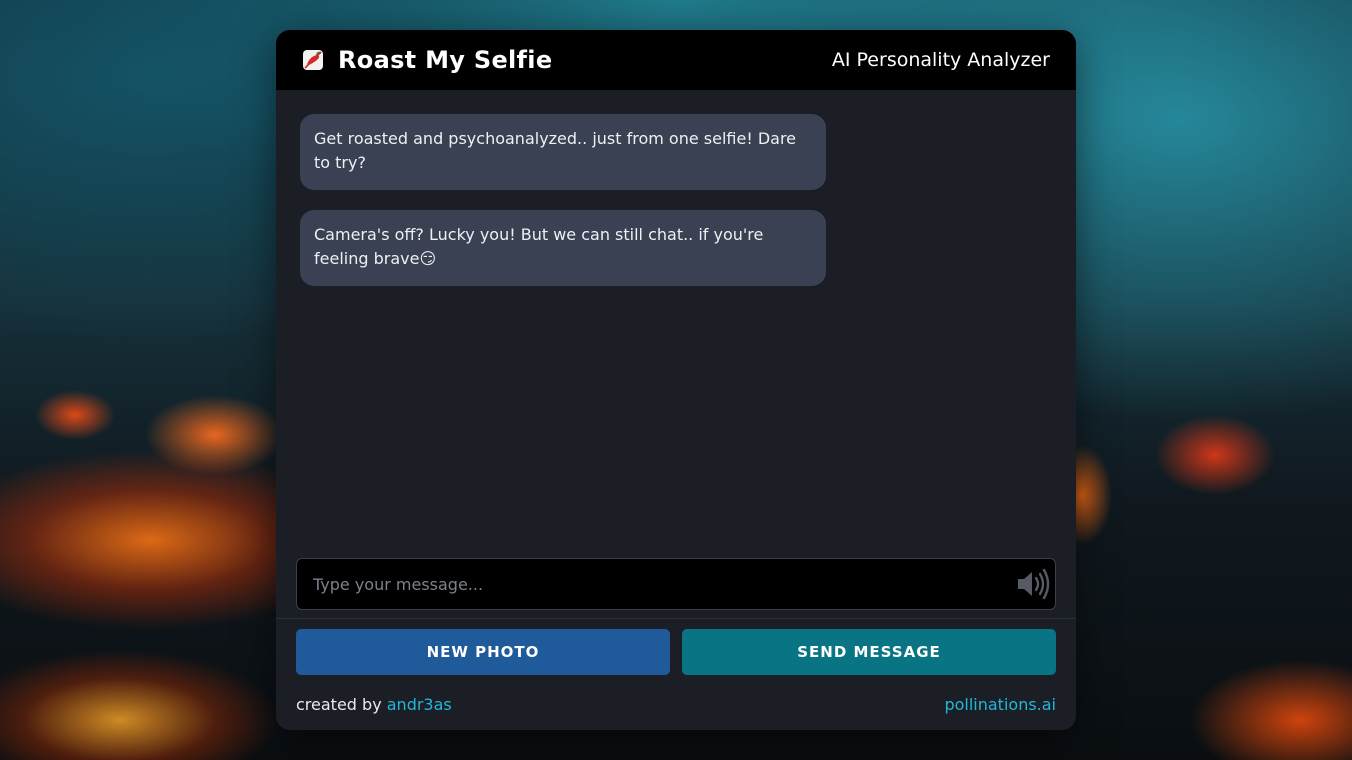  I want to click on divider, so click(676, 618).